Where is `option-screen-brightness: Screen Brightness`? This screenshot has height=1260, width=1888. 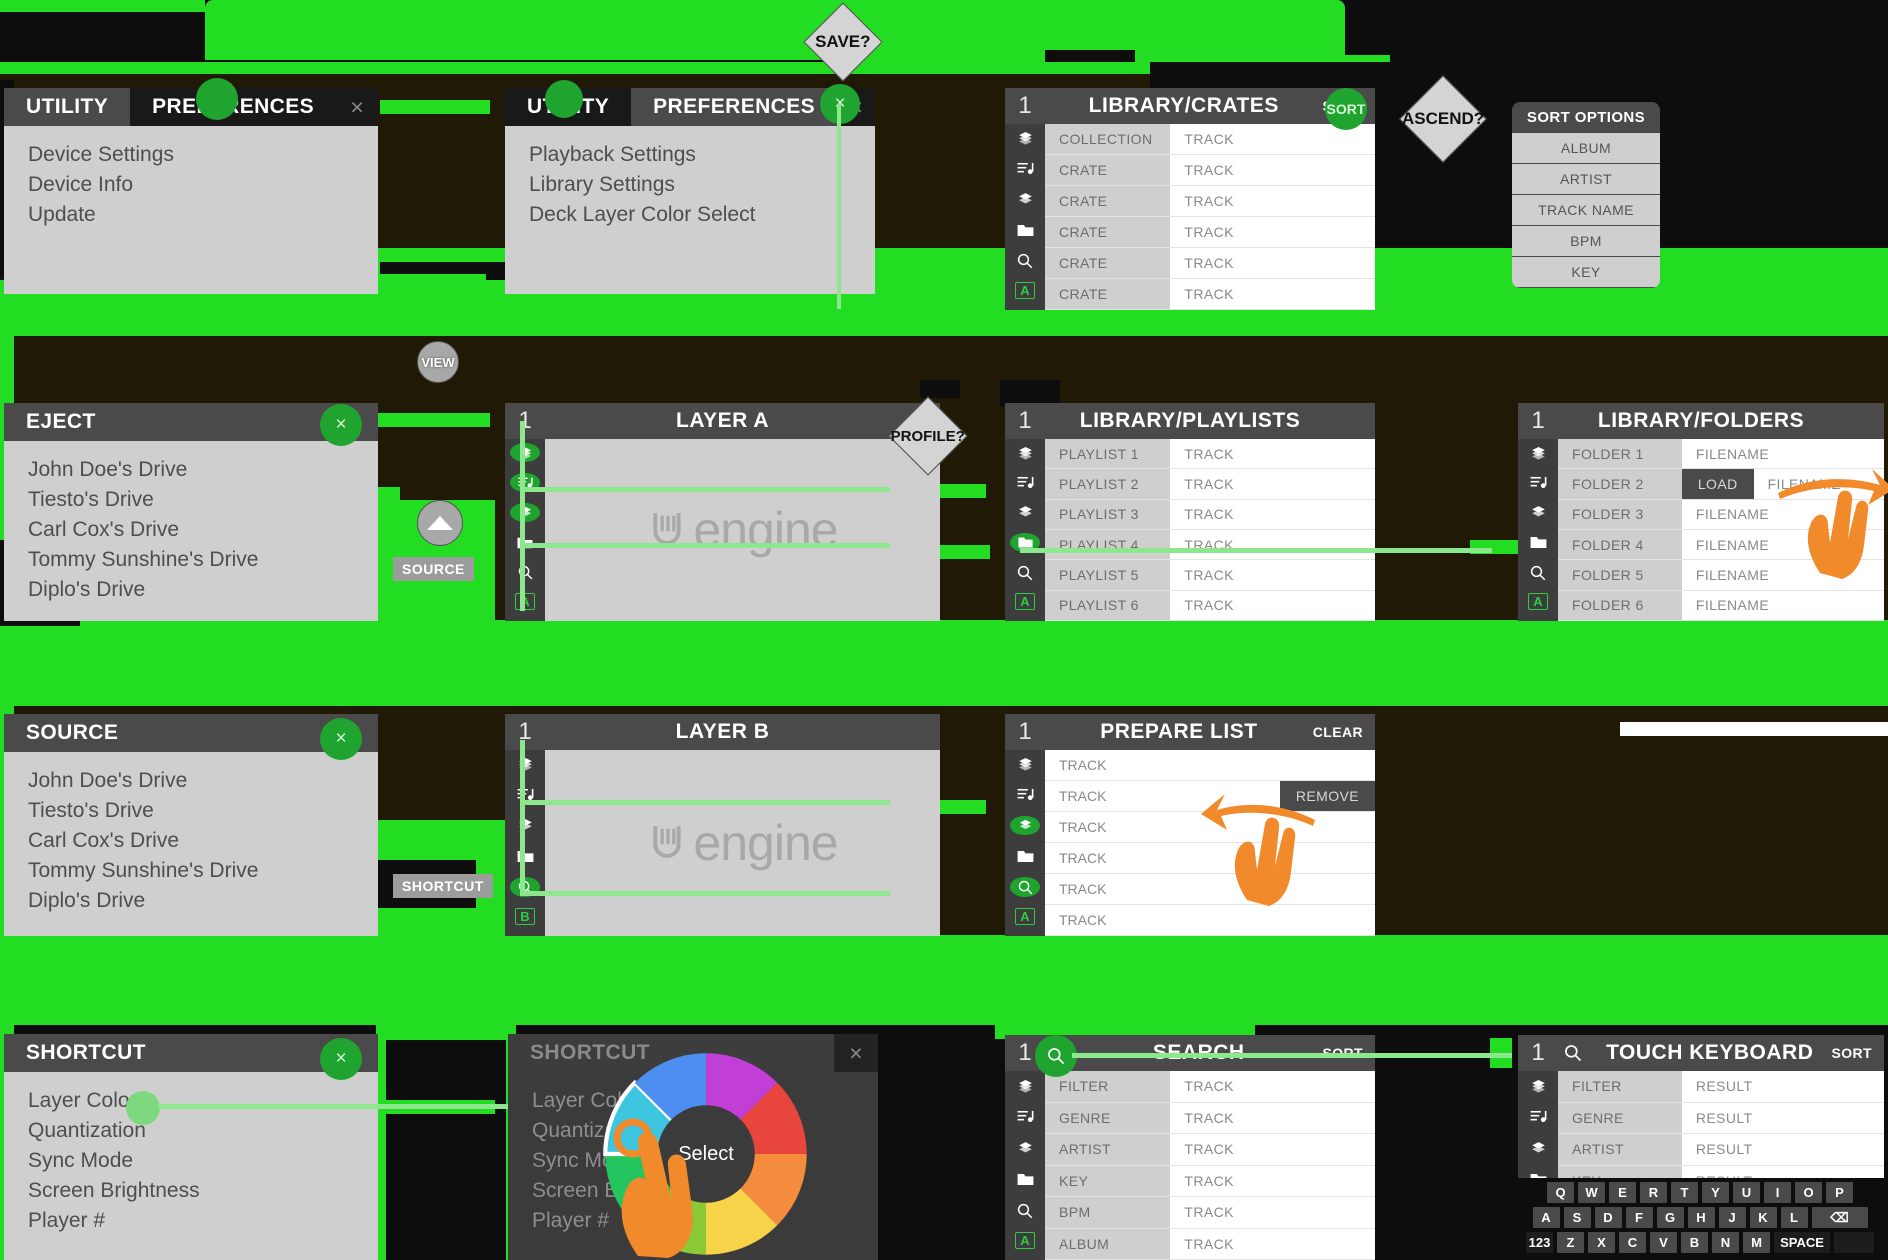
option-screen-brightness: Screen Brightness is located at coordinates (203, 1191).